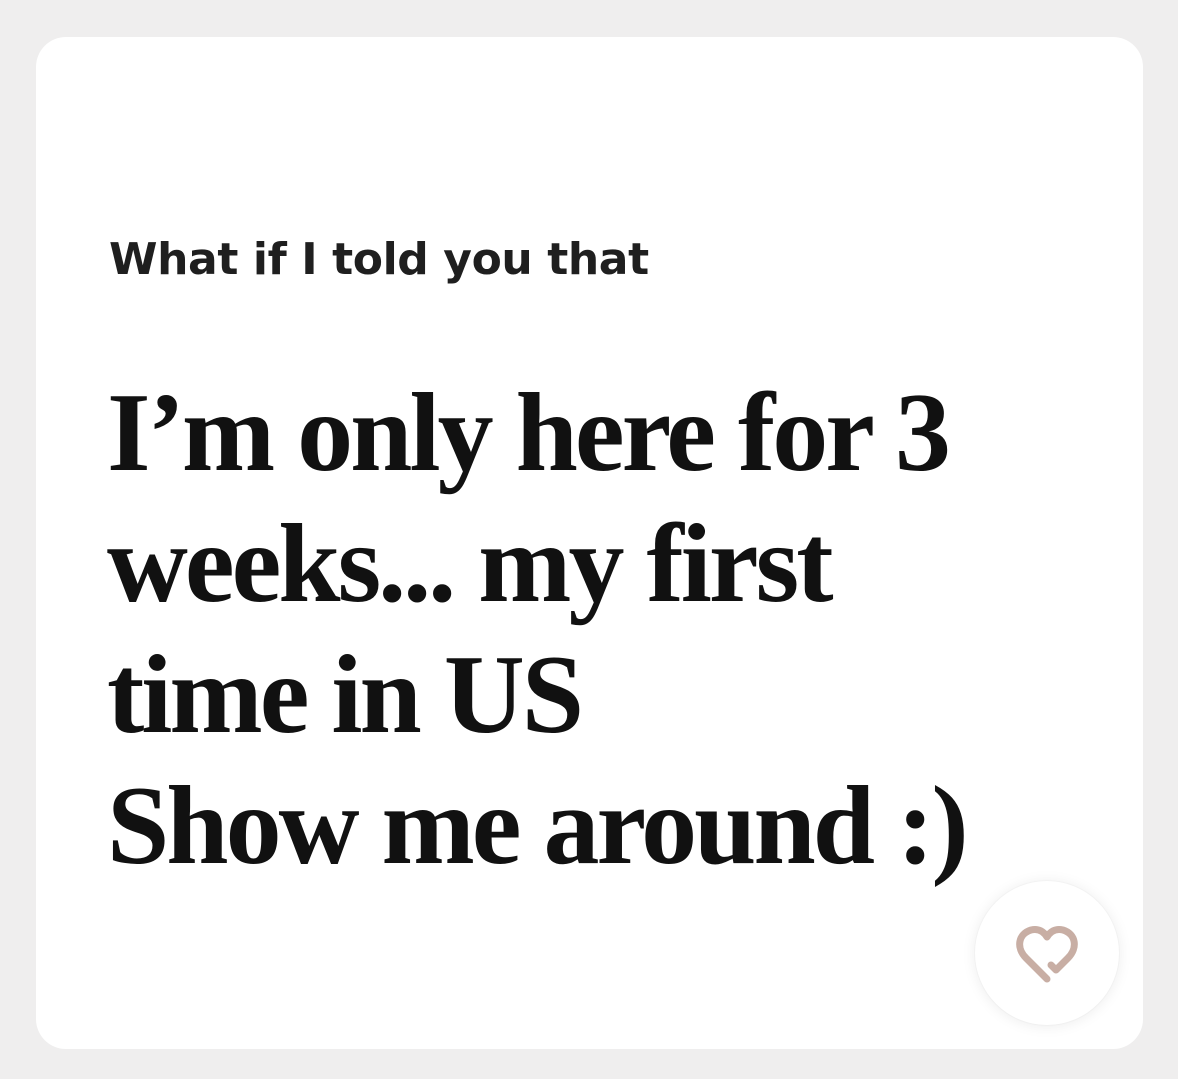 This screenshot has height=1079, width=1178. I want to click on like-button, so click(1047, 953).